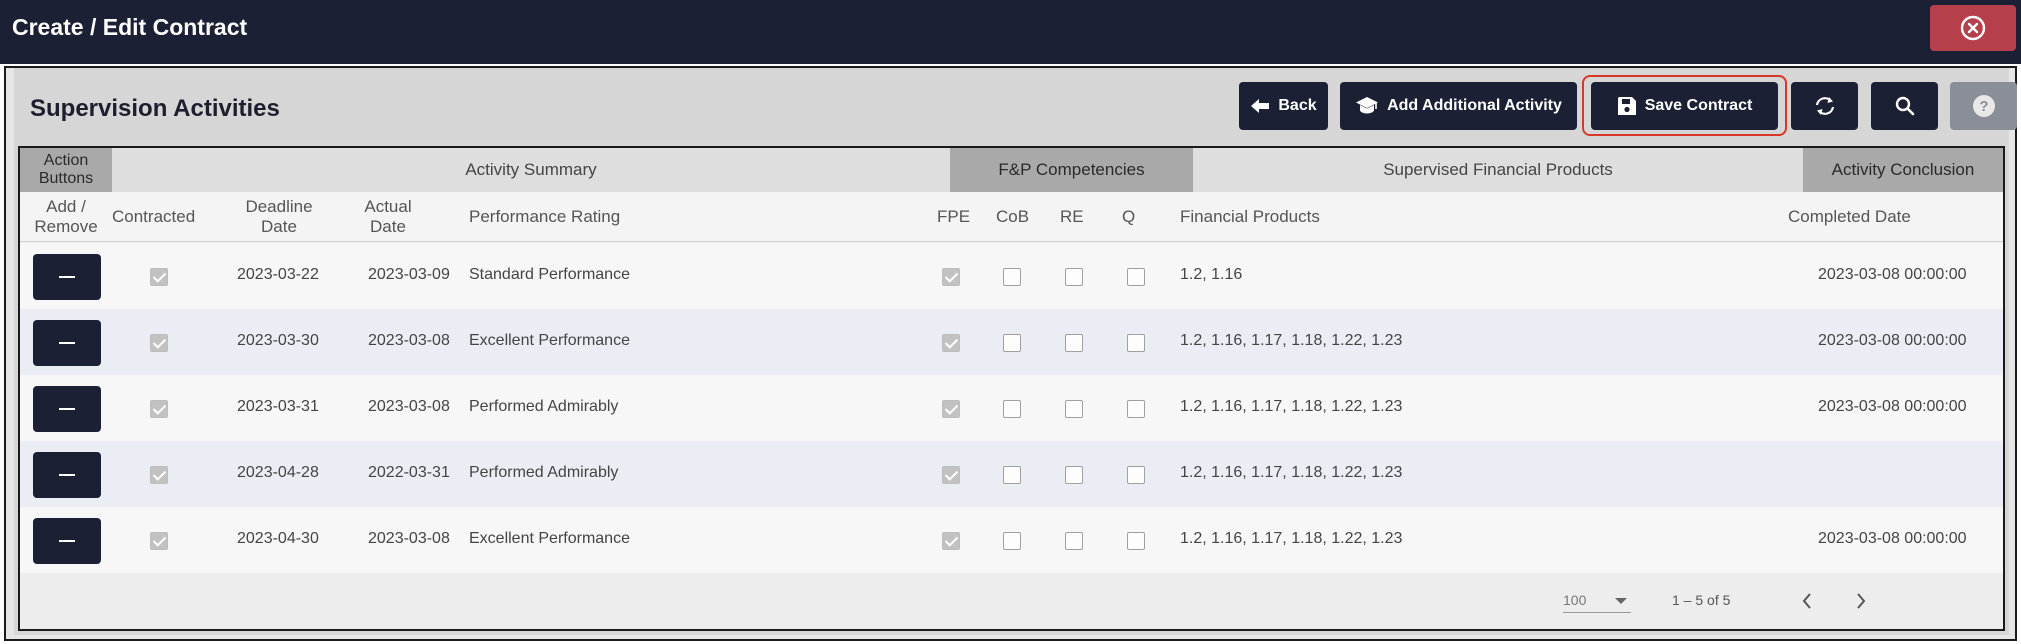 The height and width of the screenshot is (644, 2021). What do you see at coordinates (153, 217) in the screenshot?
I see `col-contracted: Contracted` at bounding box center [153, 217].